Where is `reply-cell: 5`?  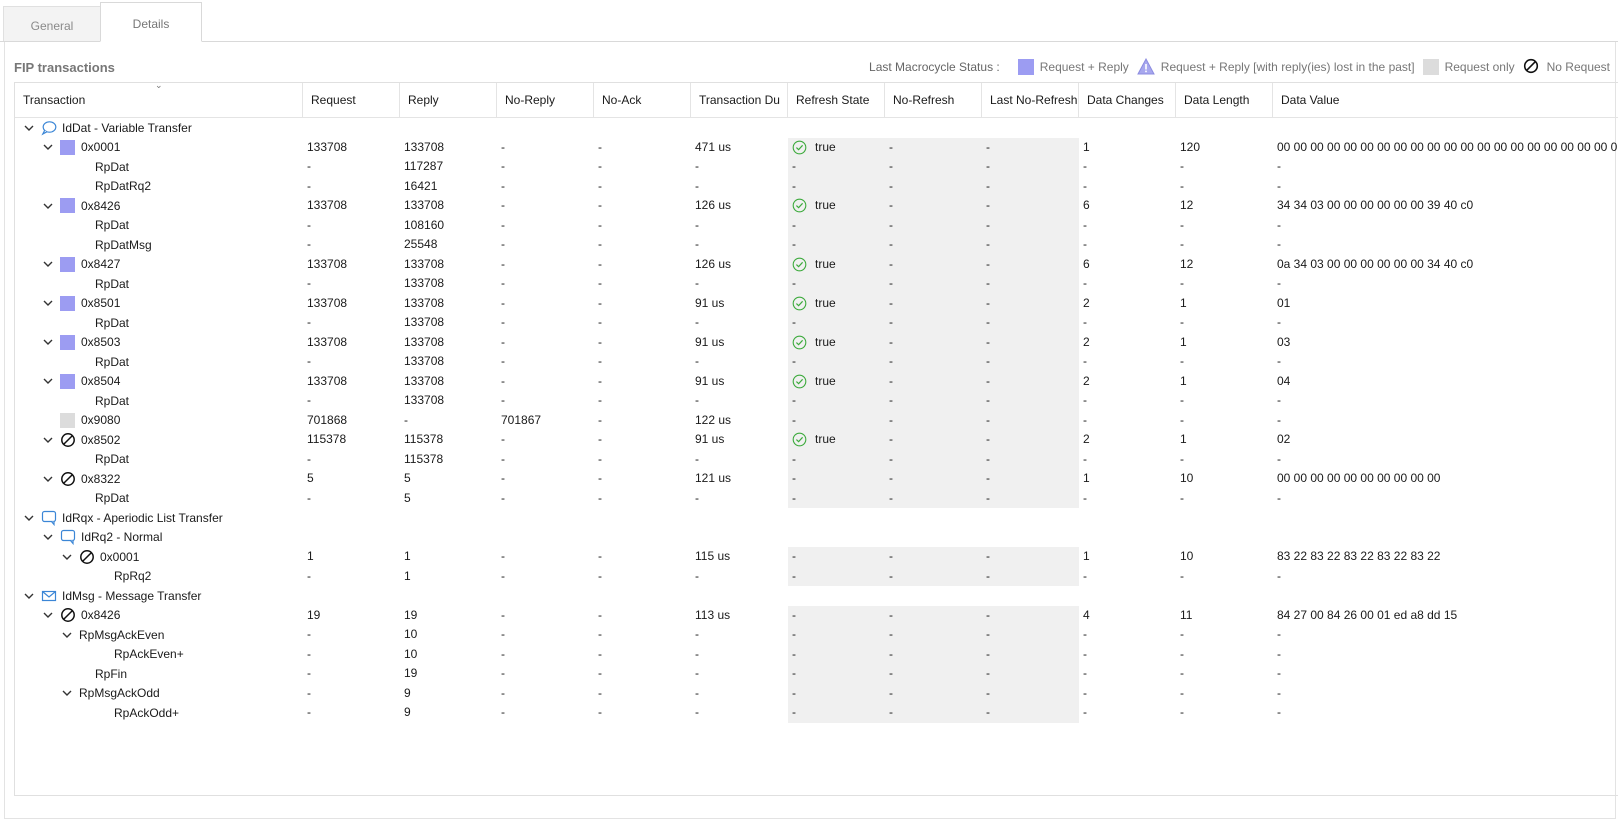
reply-cell: 5 is located at coordinates (407, 478).